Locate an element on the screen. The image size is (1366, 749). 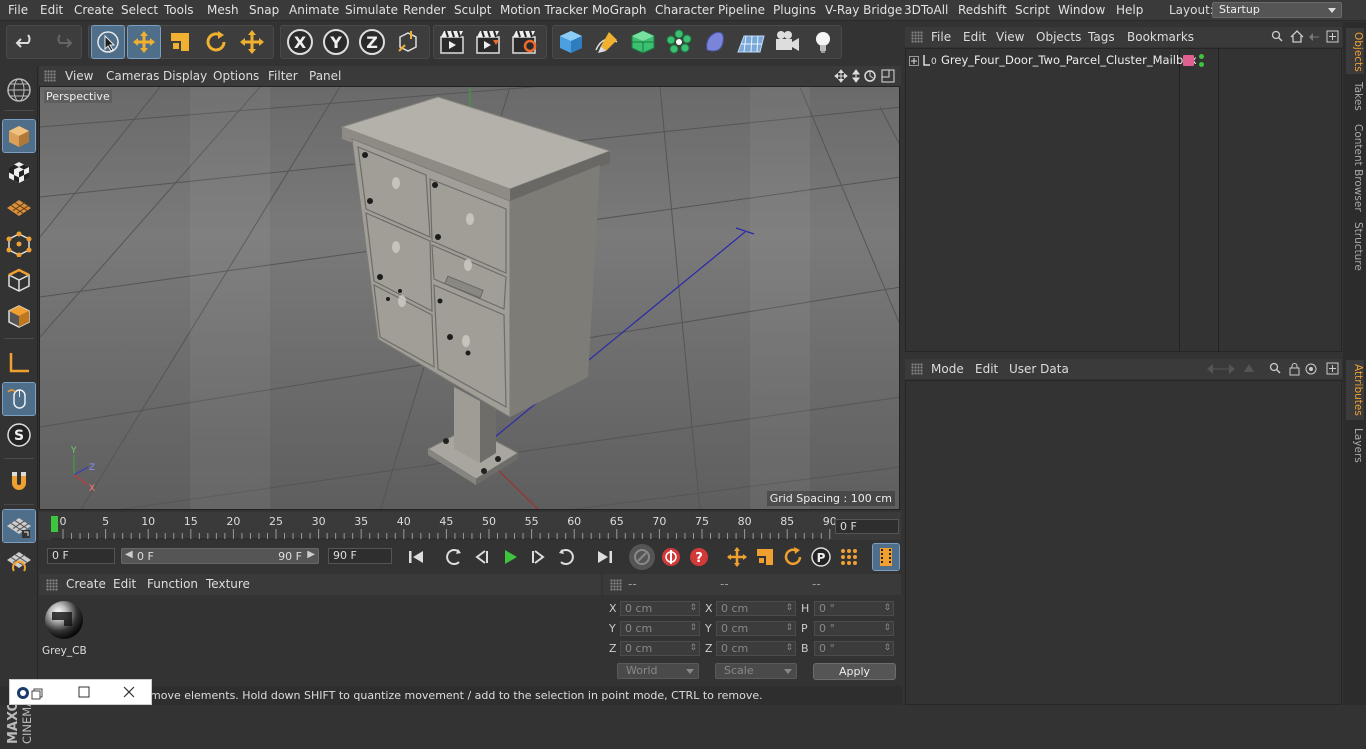
magnet-snap-icon is located at coordinates (19, 482).